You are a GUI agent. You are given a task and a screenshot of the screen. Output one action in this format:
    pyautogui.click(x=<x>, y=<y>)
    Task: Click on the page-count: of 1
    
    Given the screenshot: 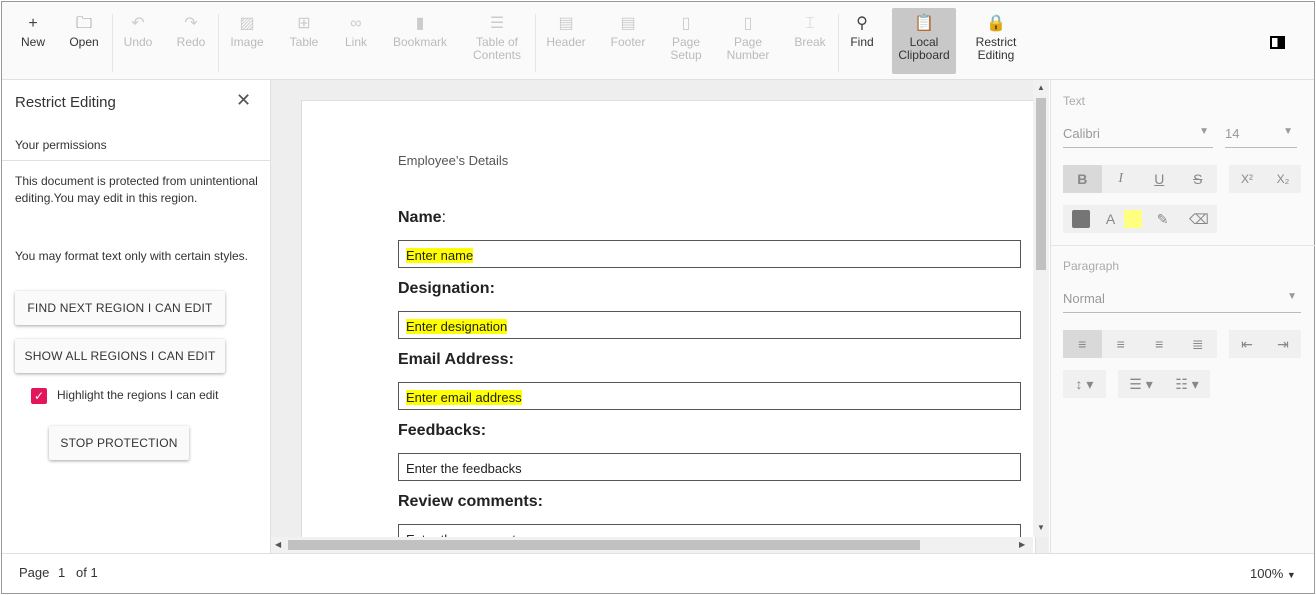 What is the action you would take?
    pyautogui.click(x=87, y=572)
    